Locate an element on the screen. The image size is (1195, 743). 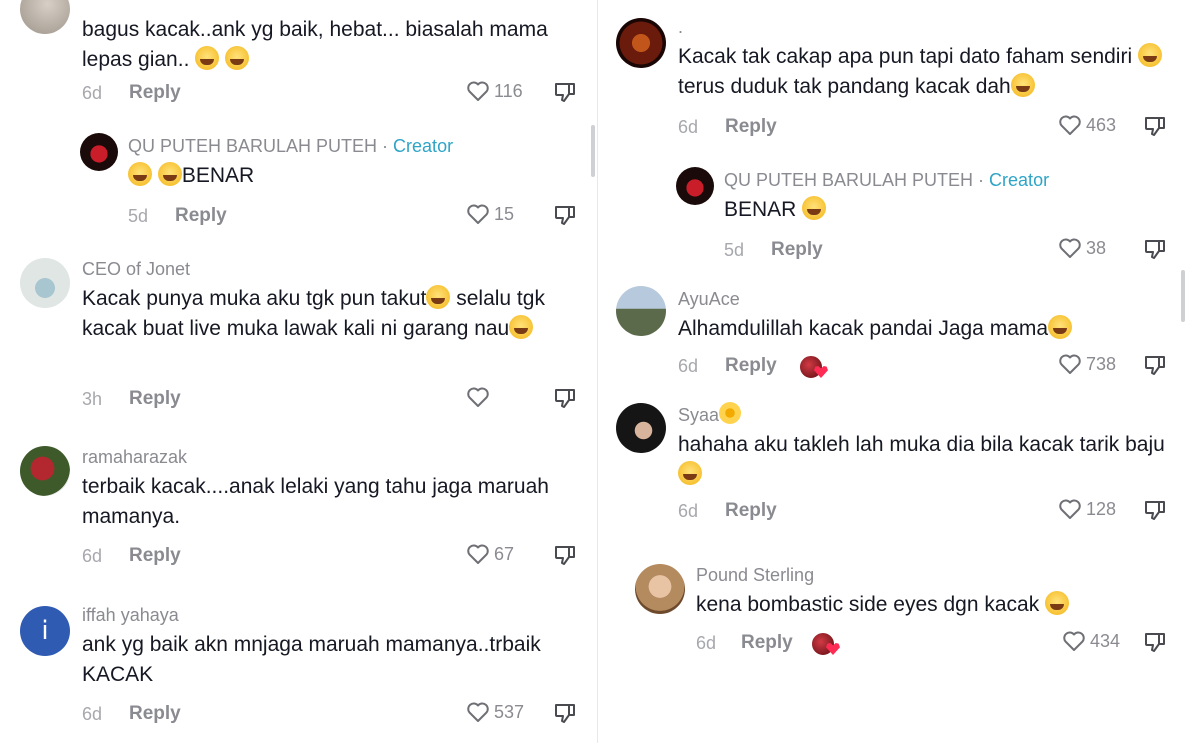
like-button: 463 is located at coordinates (1087, 125).